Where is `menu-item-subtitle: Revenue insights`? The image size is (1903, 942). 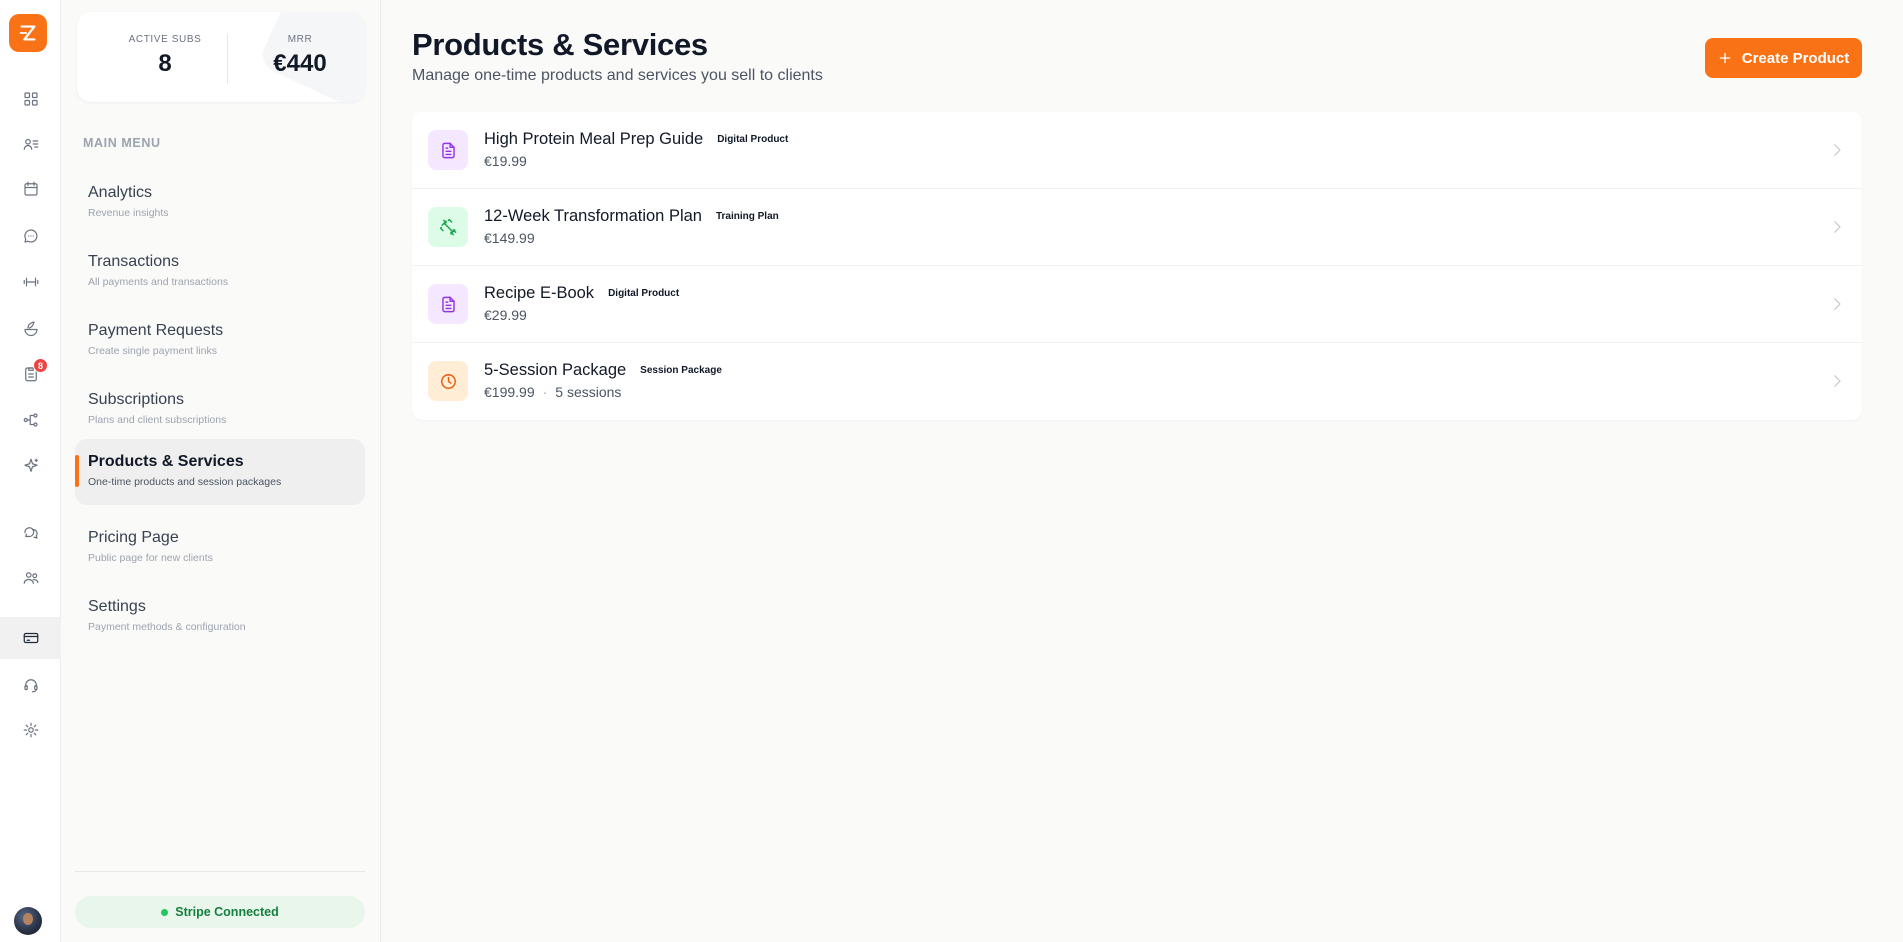
menu-item-subtitle: Revenue insights is located at coordinates (128, 213).